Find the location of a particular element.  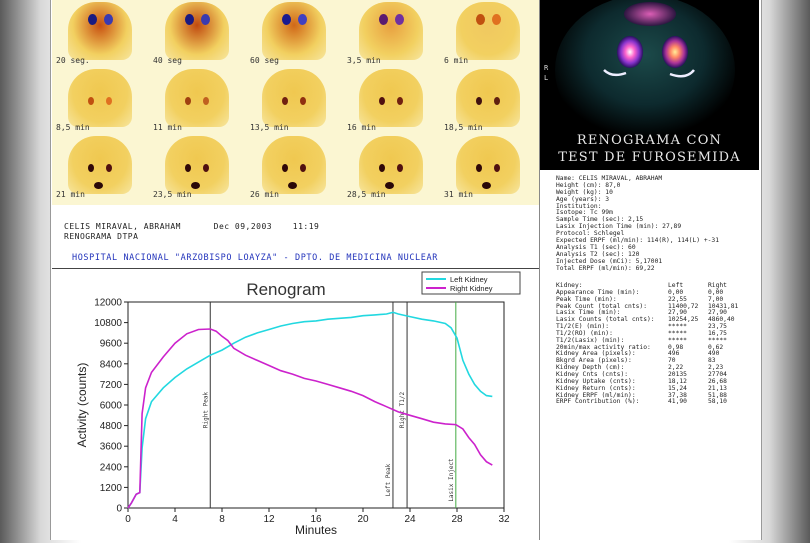

scinti-frame: 16 min is located at coordinates (391, 100).